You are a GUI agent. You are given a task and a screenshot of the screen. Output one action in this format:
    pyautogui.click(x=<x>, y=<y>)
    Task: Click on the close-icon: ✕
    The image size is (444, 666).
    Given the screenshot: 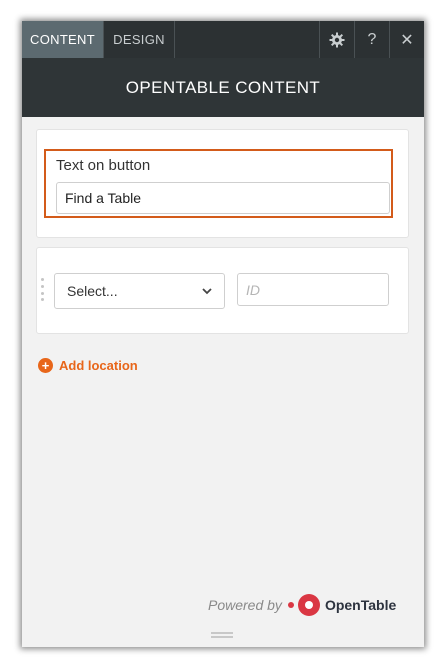 What is the action you would take?
    pyautogui.click(x=407, y=40)
    